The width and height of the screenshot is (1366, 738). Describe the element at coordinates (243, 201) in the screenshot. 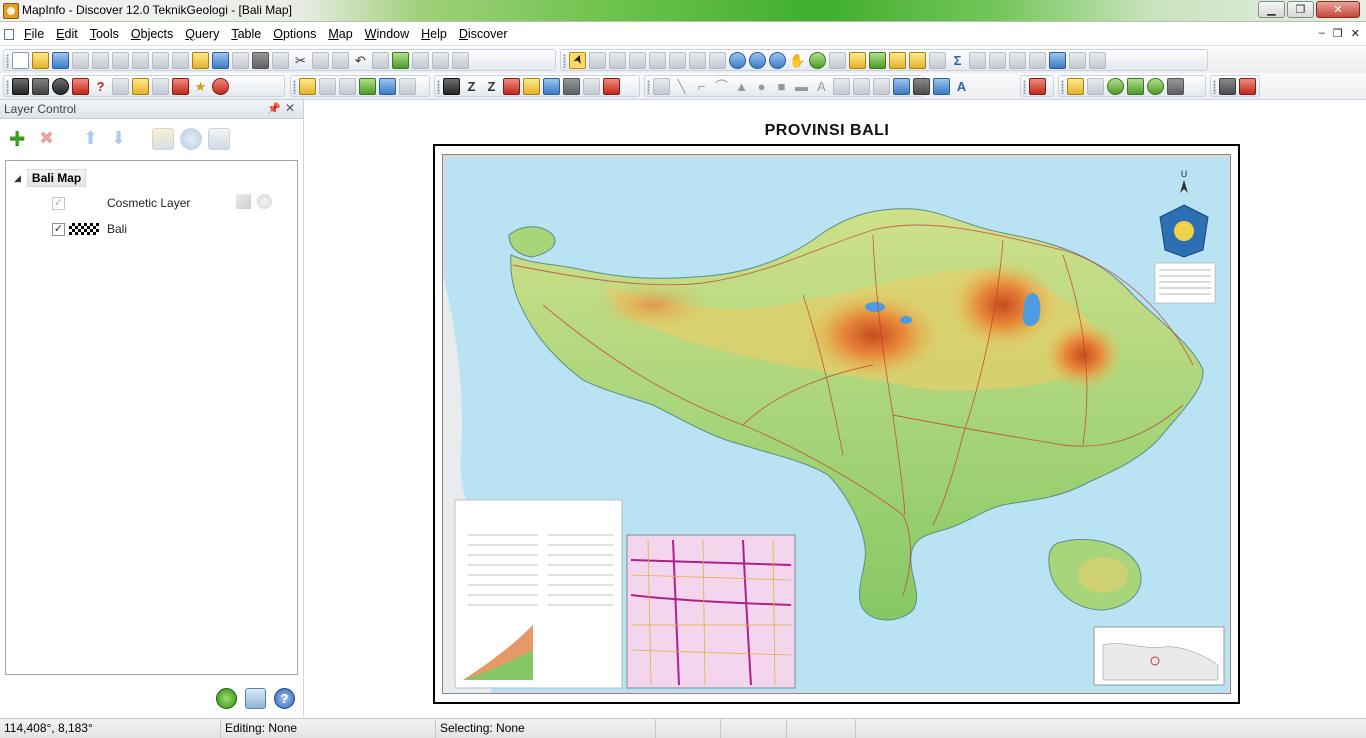

I see `editable-toggle-icon` at that location.